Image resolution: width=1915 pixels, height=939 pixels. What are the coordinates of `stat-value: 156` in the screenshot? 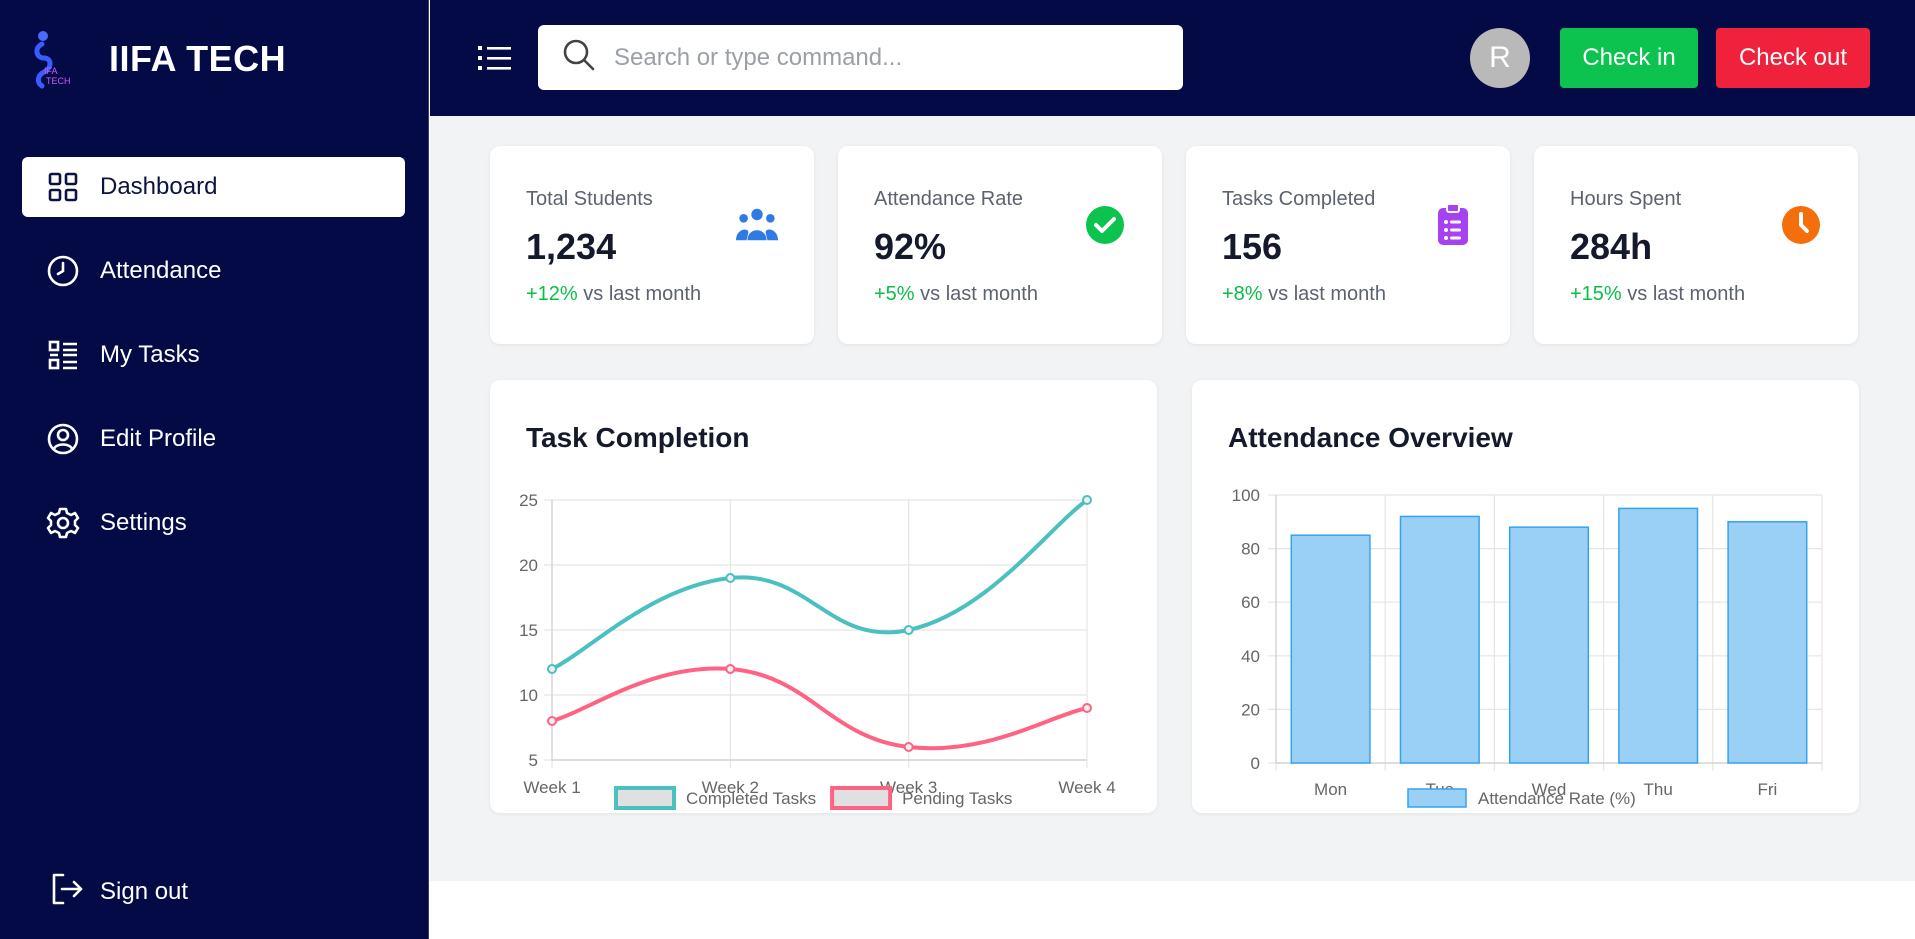 It's located at (1252, 246).